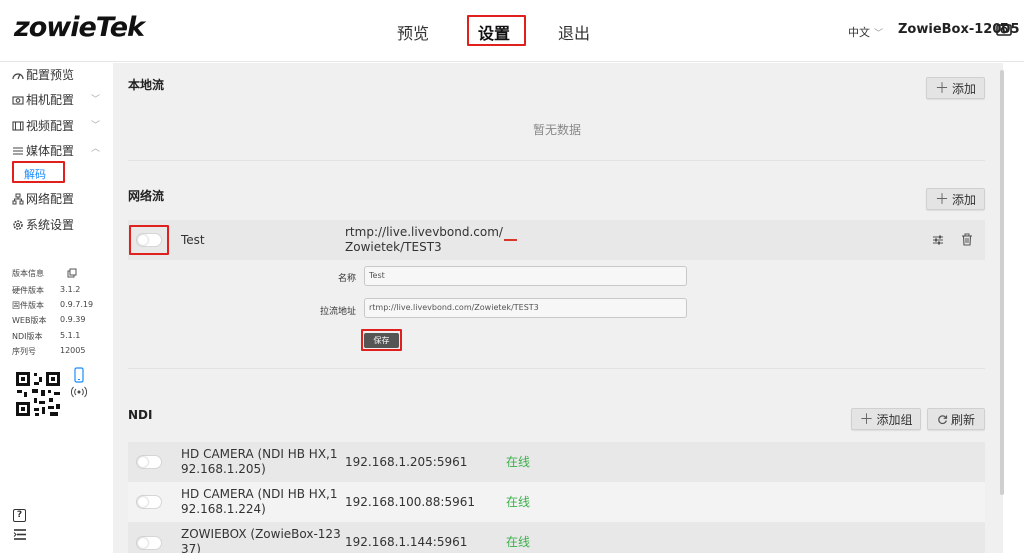 Image resolution: width=1024 pixels, height=553 pixels. Describe the element at coordinates (859, 32) in the screenshot. I see `language-label: 中文` at that location.